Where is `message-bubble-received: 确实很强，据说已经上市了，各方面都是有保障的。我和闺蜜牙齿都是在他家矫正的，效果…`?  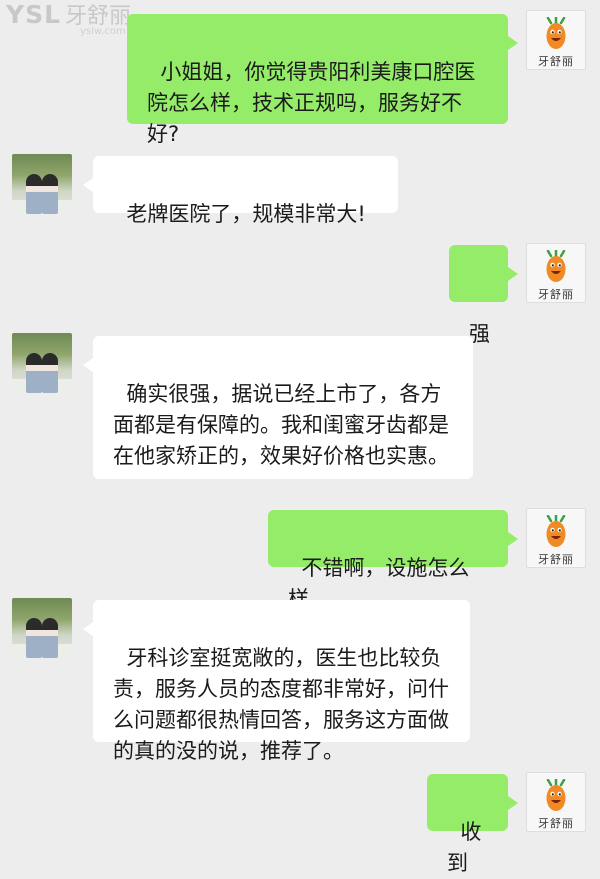
message-bubble-received: 确实很强，据说已经上市了，各方面都是有保障的。我和闺蜜牙齿都是在他家矫正的，效果… is located at coordinates (278, 407).